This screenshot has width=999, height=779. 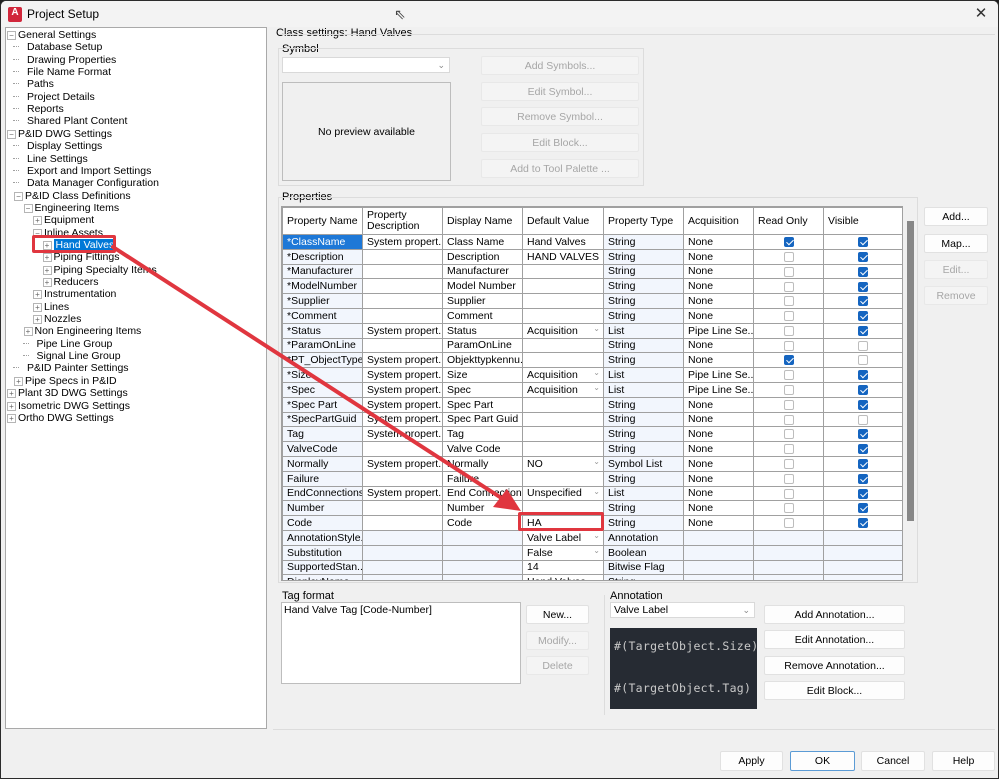 I want to click on tree-item: Drawing Properties, so click(x=64, y=60).